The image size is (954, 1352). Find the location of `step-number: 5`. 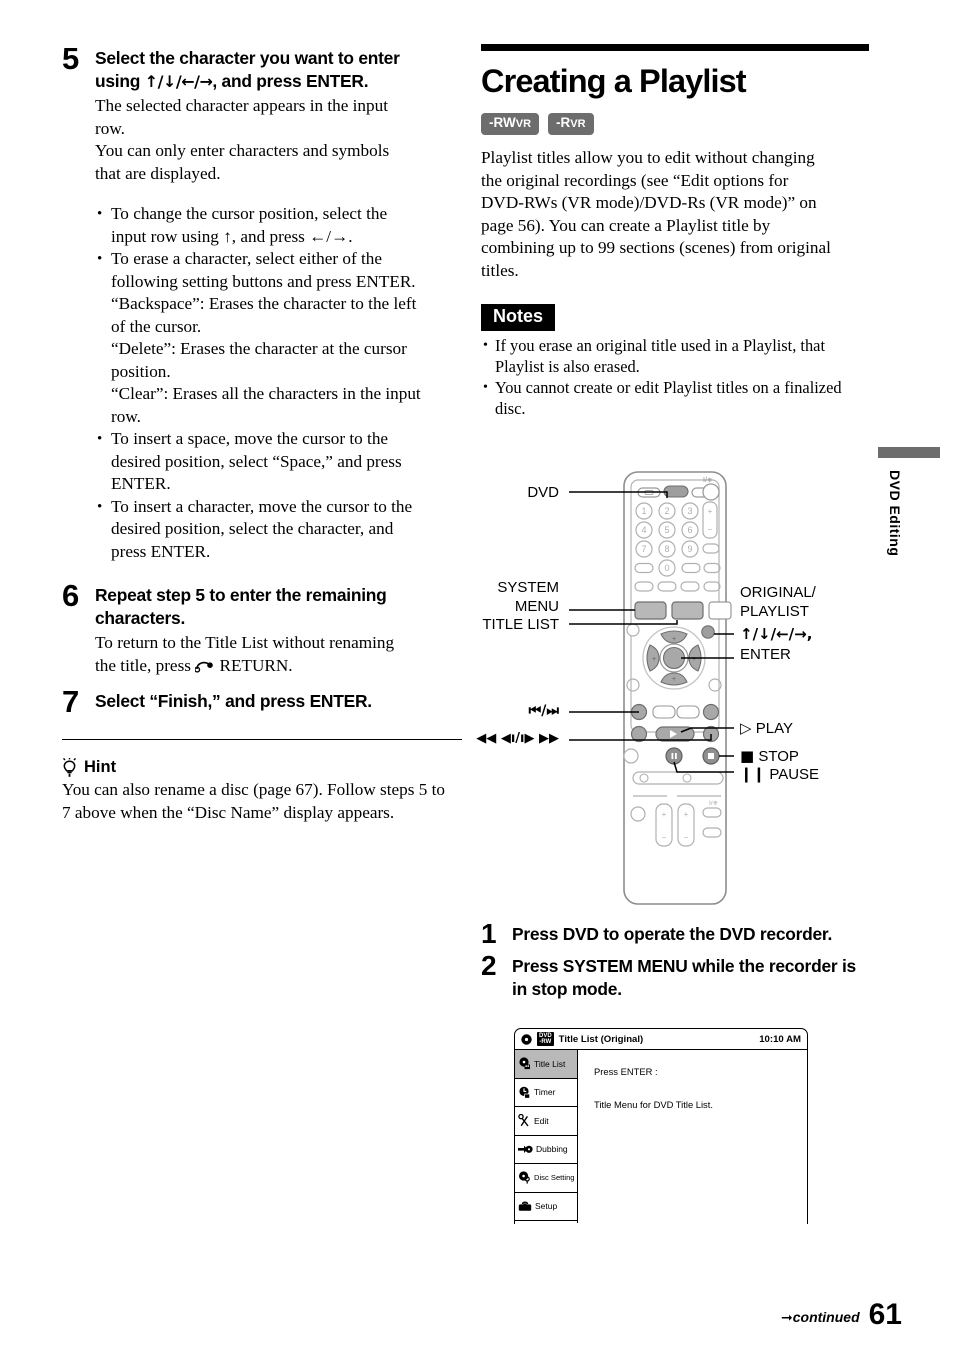

step-number: 5 is located at coordinates (70, 58).